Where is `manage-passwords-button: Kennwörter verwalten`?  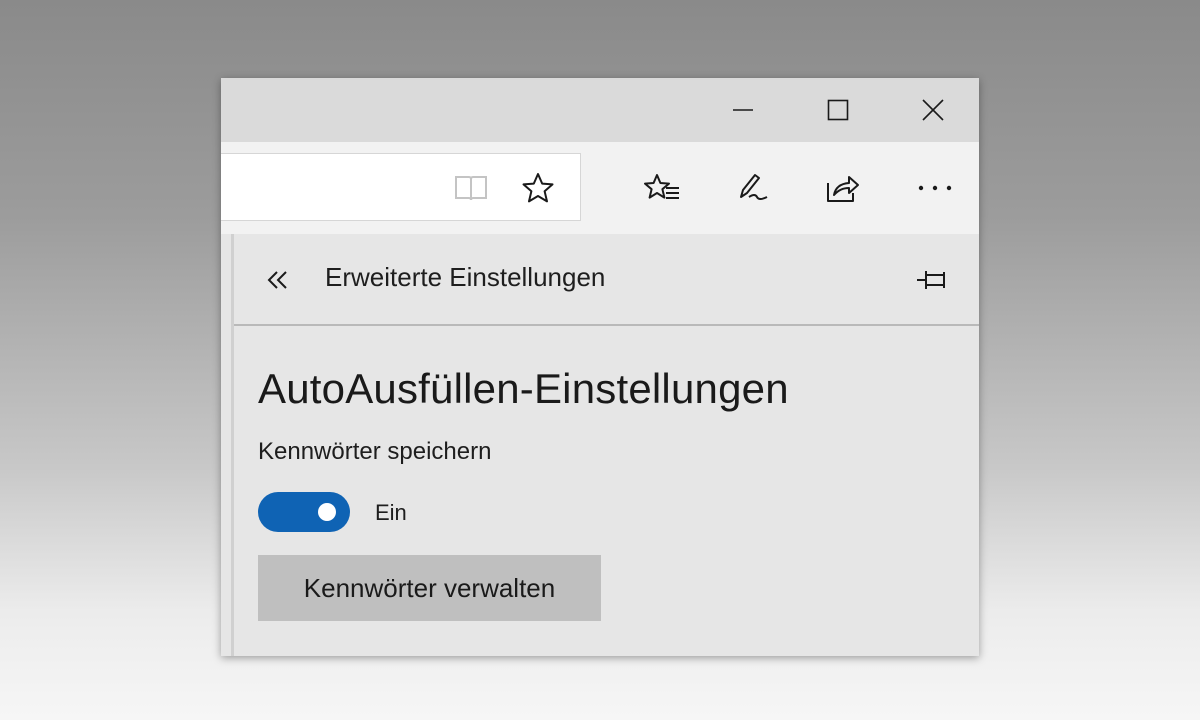
manage-passwords-button: Kennwörter verwalten is located at coordinates (429, 588).